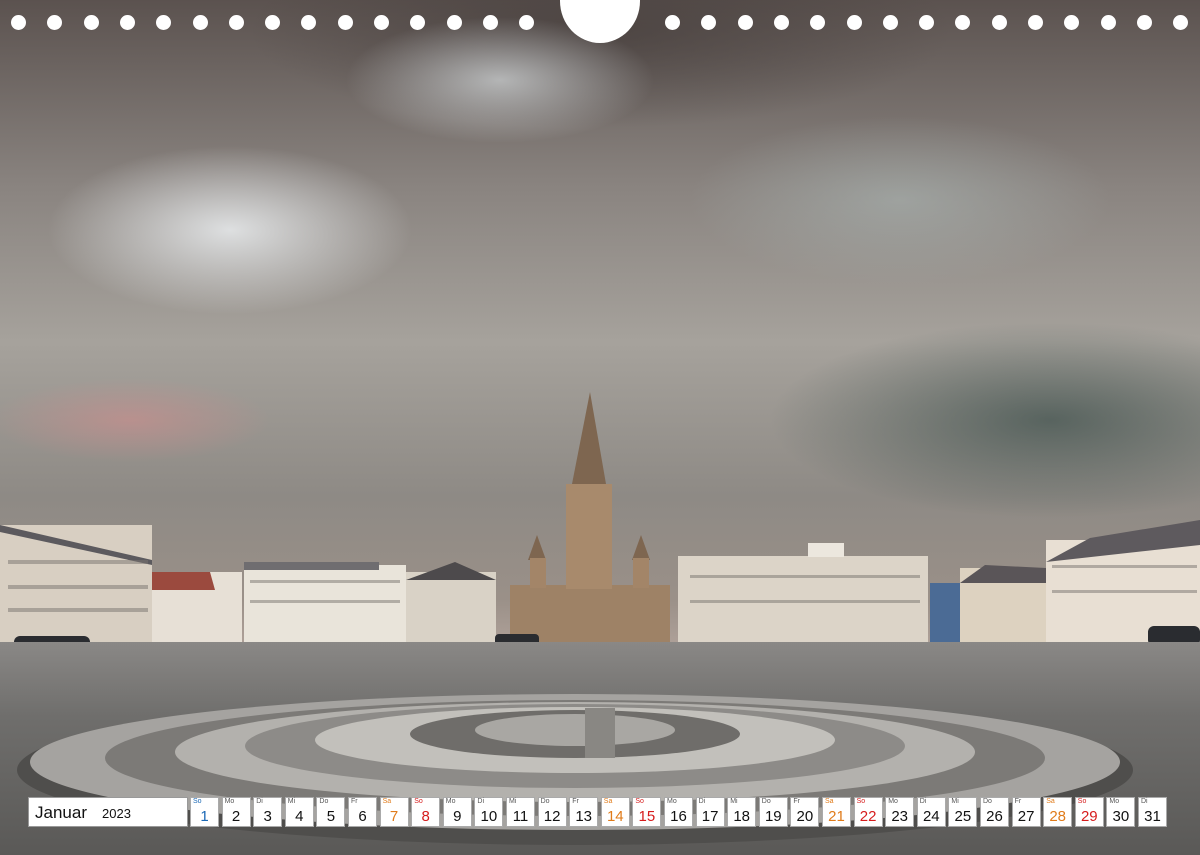 This screenshot has width=1200, height=855. What do you see at coordinates (299, 816) in the screenshot?
I see `day-number: 4` at bounding box center [299, 816].